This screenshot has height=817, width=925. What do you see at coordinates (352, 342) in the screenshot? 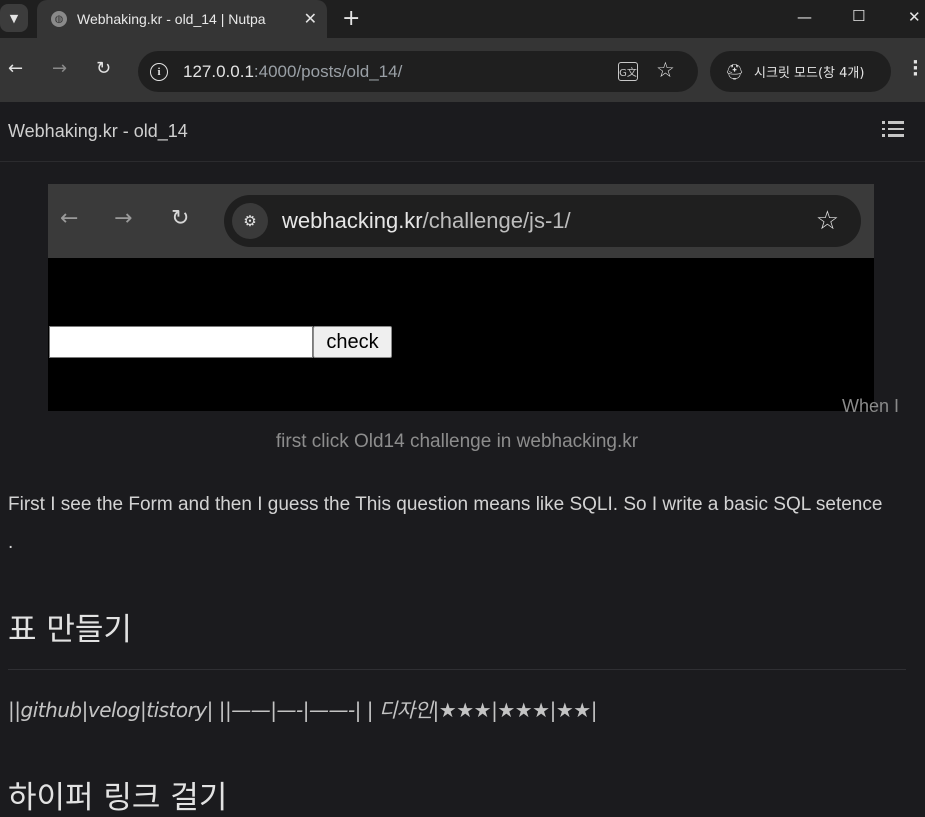
I see `embedded-check-button: check` at bounding box center [352, 342].